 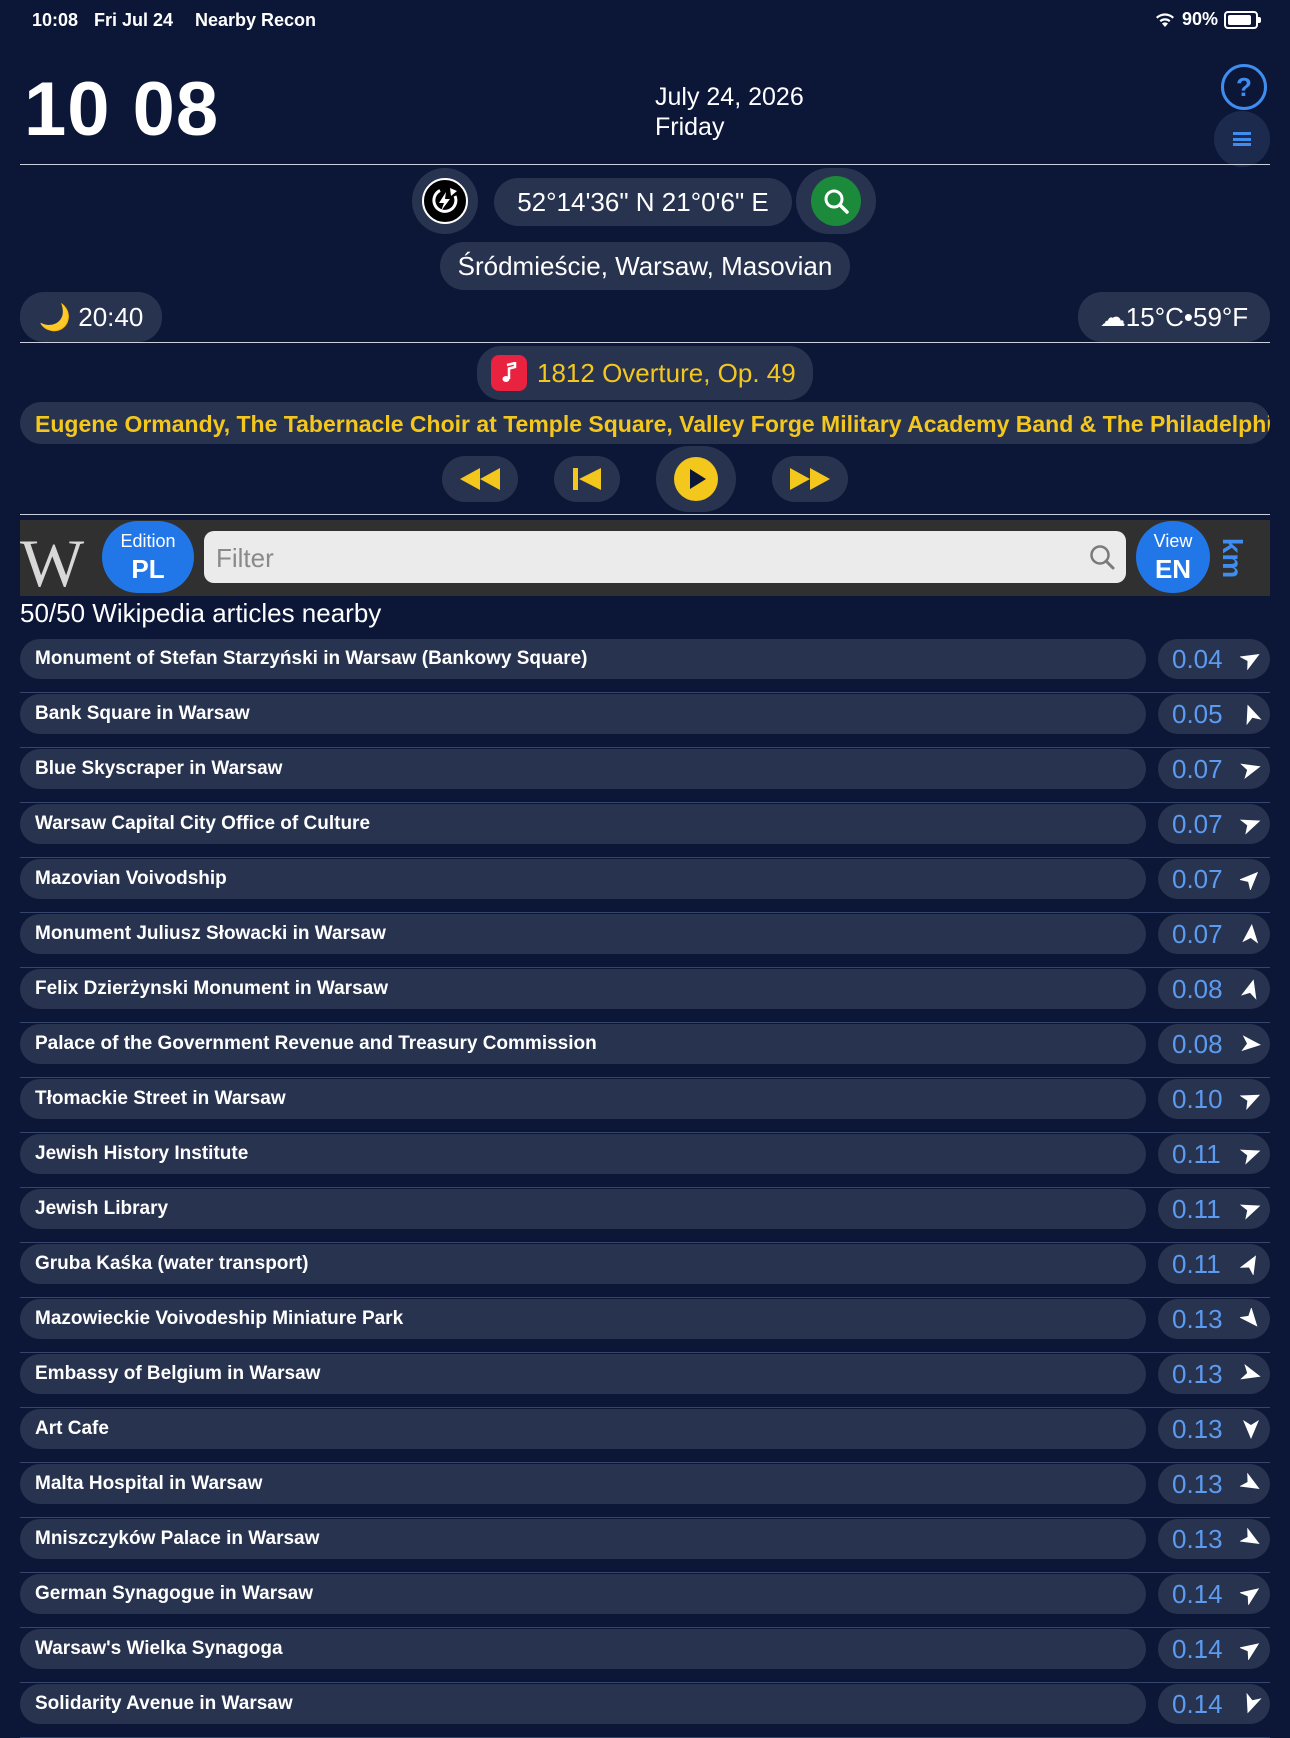 I want to click on moon-icon: 🌙, so click(x=55, y=317).